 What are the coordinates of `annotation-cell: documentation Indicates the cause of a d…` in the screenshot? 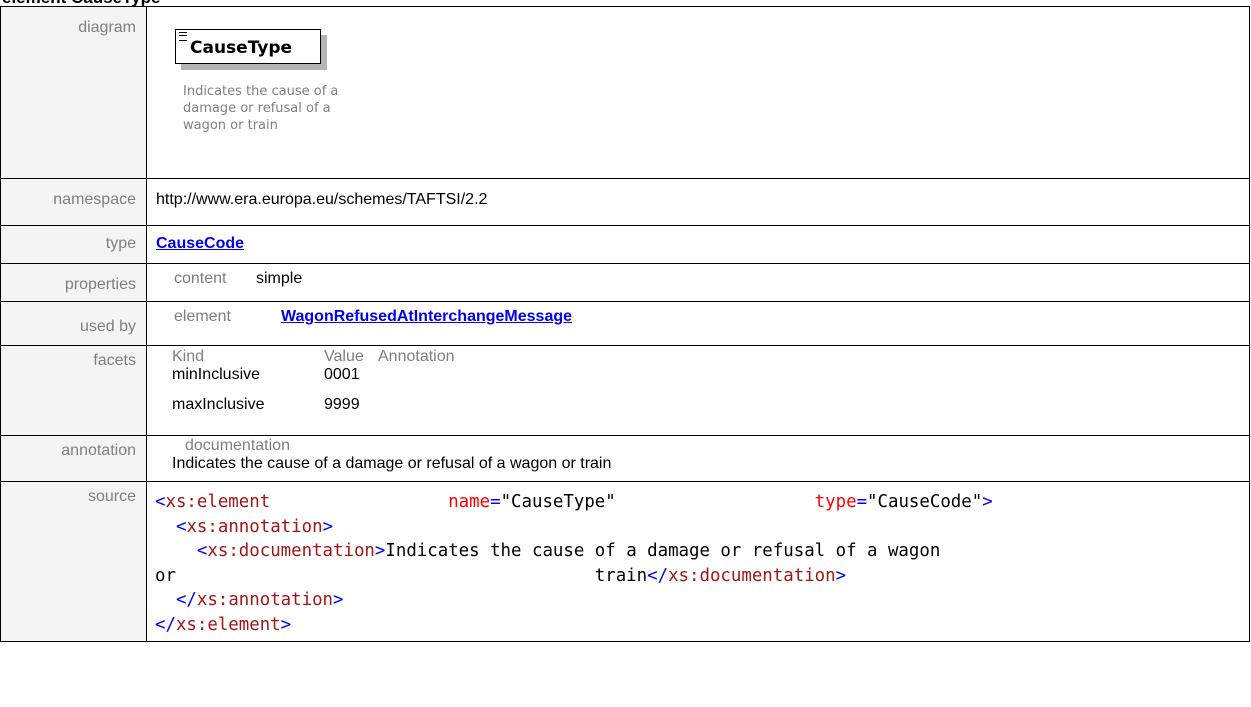 It's located at (698, 458).